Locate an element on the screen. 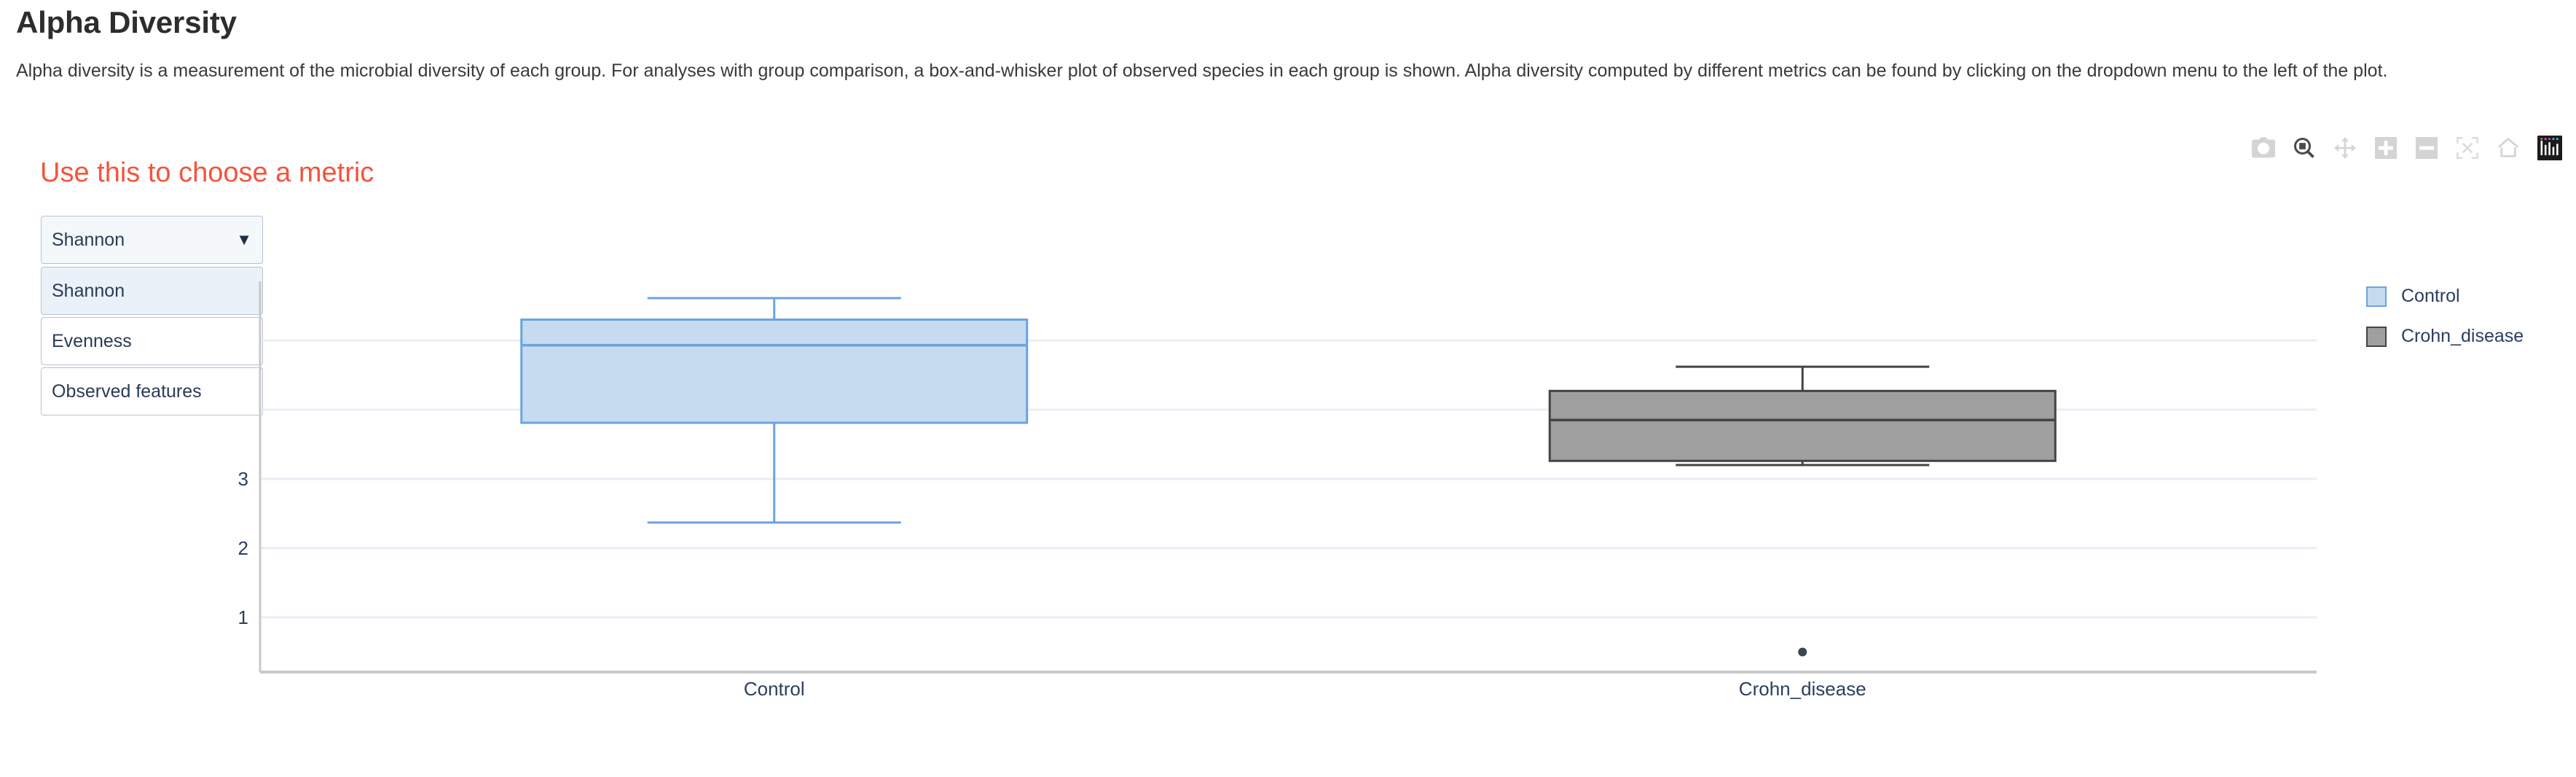 The height and width of the screenshot is (777, 2576). plotly-modebar is located at coordinates (2407, 148).